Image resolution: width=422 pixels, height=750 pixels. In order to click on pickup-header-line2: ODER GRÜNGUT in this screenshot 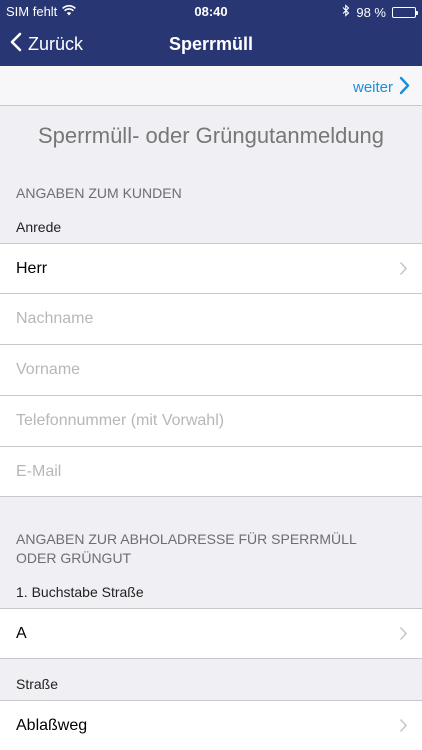, I will do `click(74, 558)`.